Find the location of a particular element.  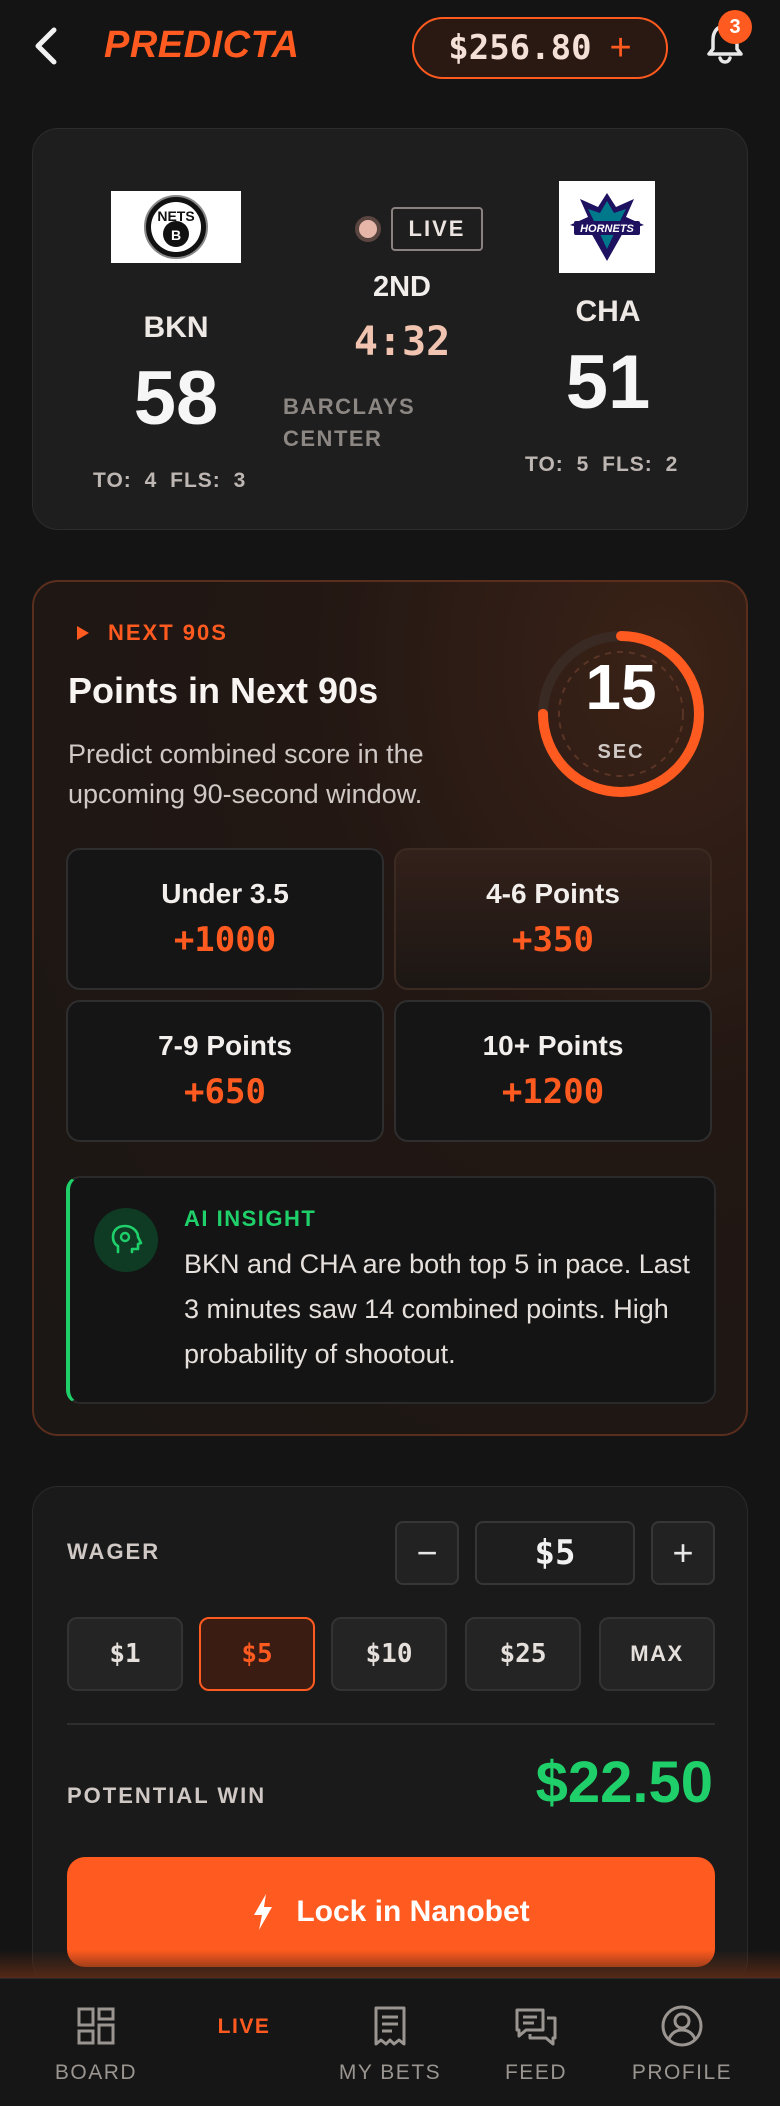

back-button is located at coordinates (46, 46).